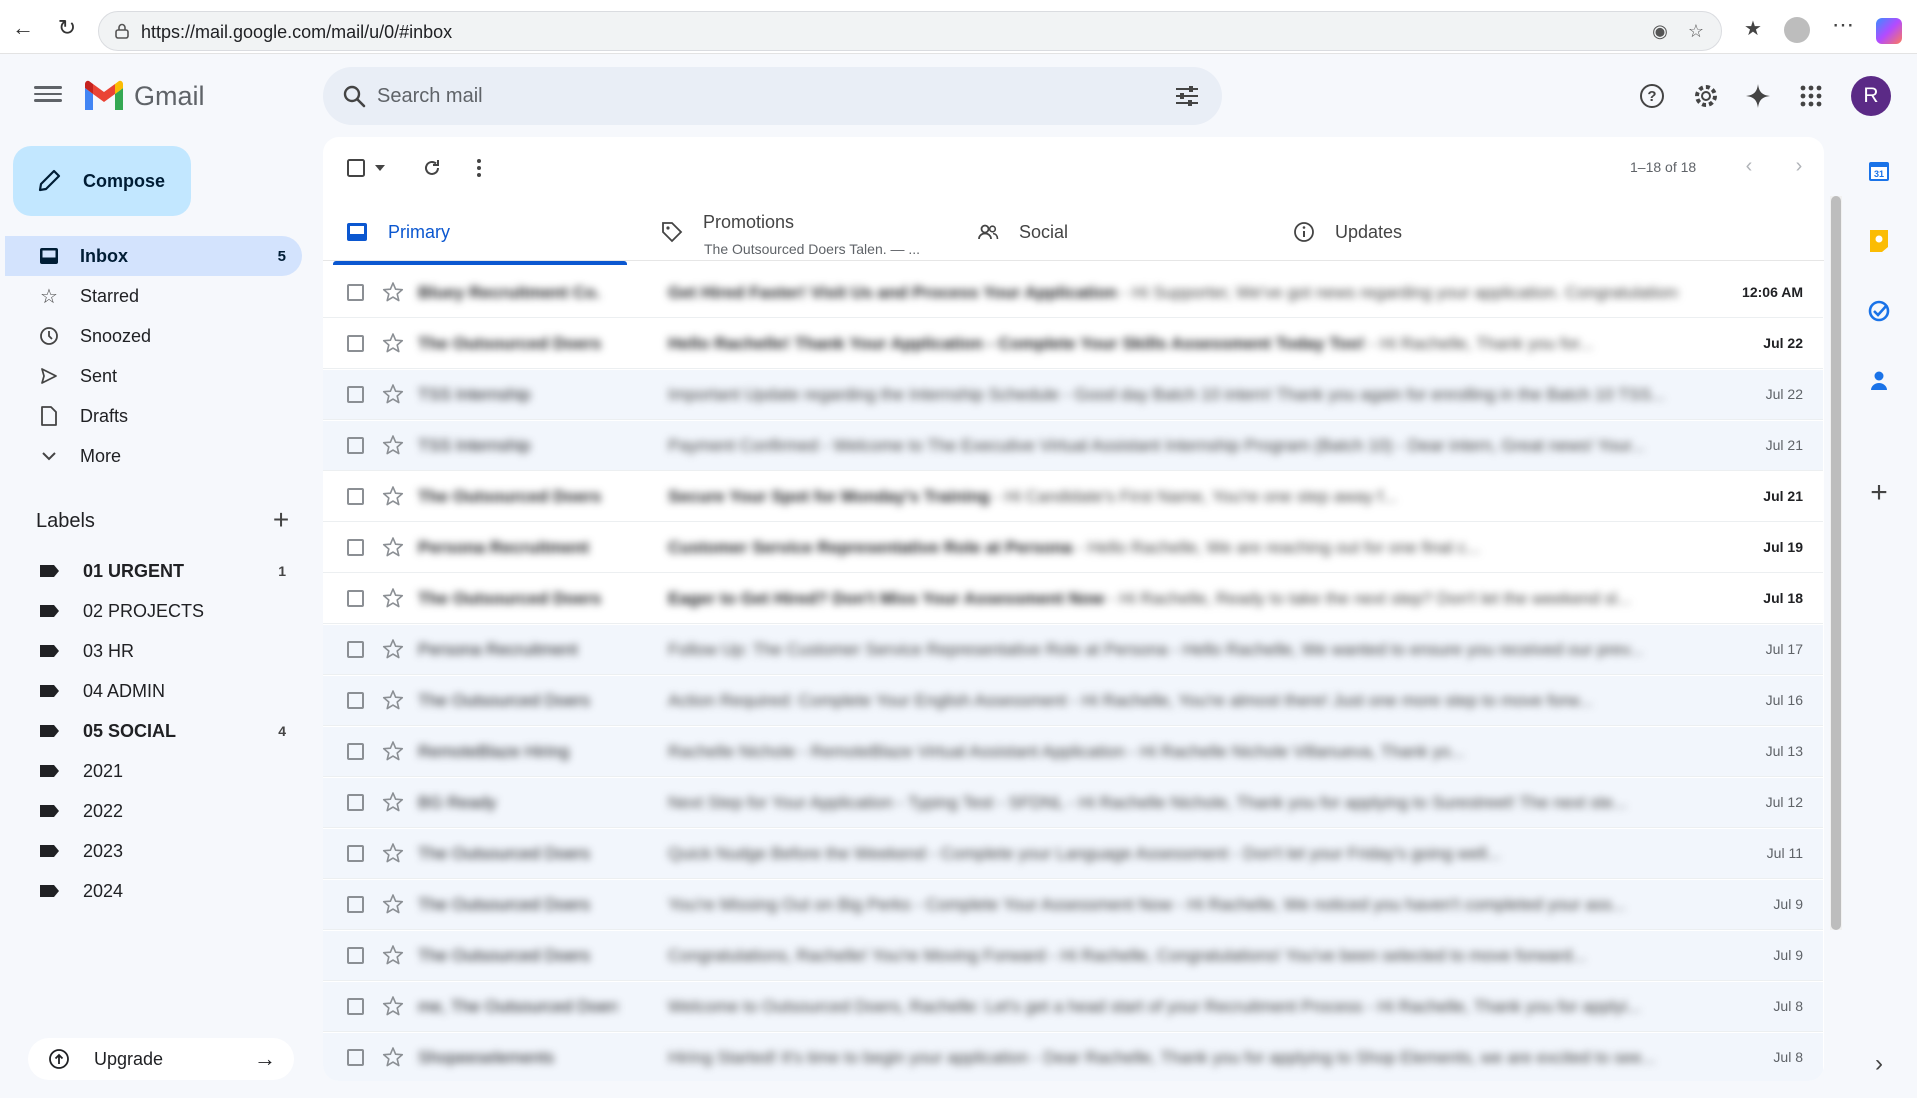 The width and height of the screenshot is (1917, 1098). What do you see at coordinates (1706, 96) in the screenshot?
I see `settings-gear-icon` at bounding box center [1706, 96].